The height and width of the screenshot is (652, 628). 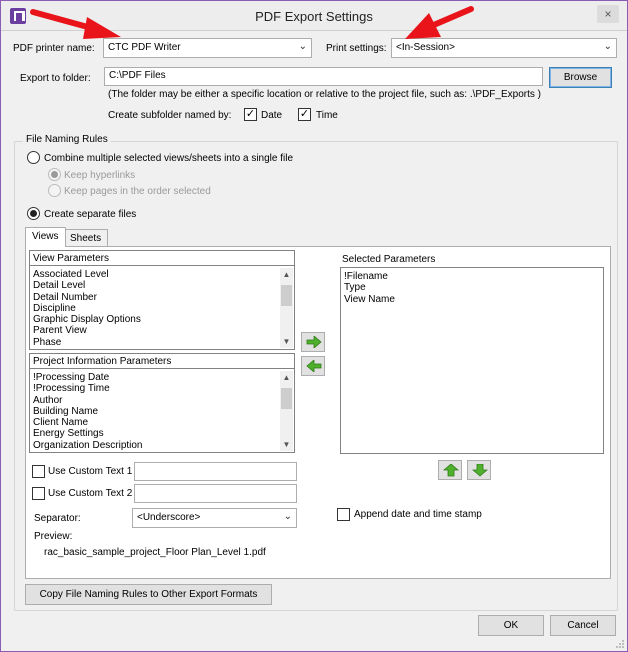 I want to click on custom-text-1-checkbox, so click(x=38, y=471).